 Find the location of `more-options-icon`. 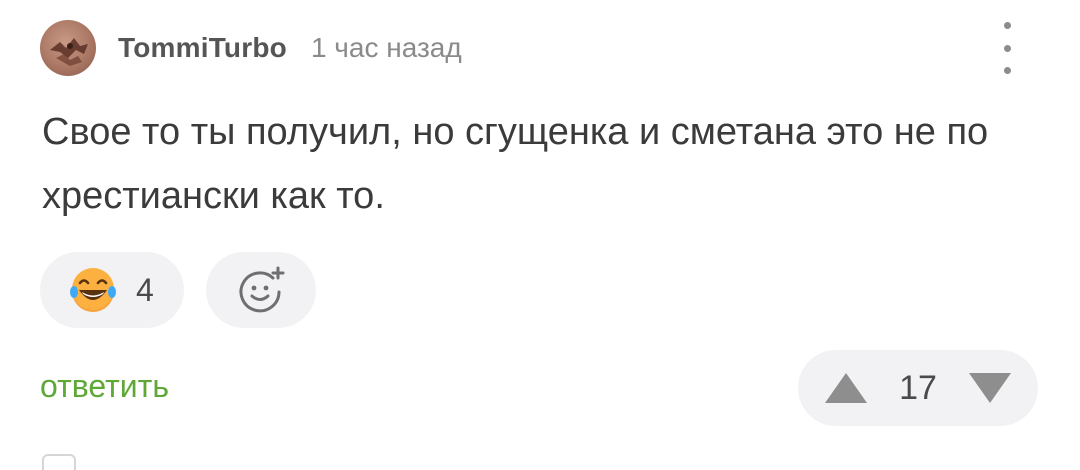

more-options-icon is located at coordinates (1007, 48).